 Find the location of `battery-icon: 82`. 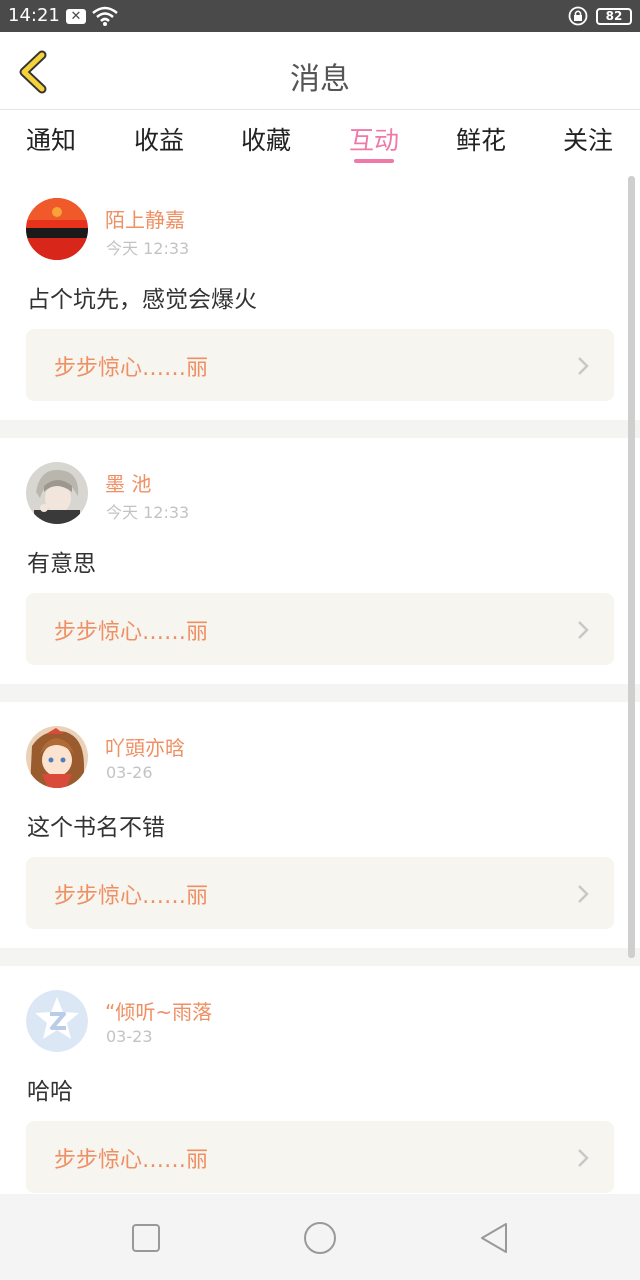

battery-icon: 82 is located at coordinates (614, 16).